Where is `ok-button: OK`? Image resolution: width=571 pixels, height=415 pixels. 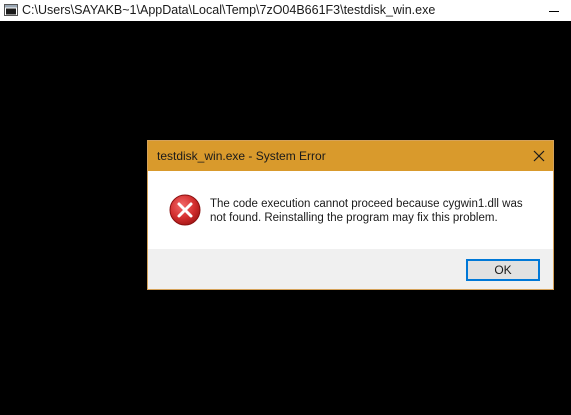
ok-button: OK is located at coordinates (503, 270).